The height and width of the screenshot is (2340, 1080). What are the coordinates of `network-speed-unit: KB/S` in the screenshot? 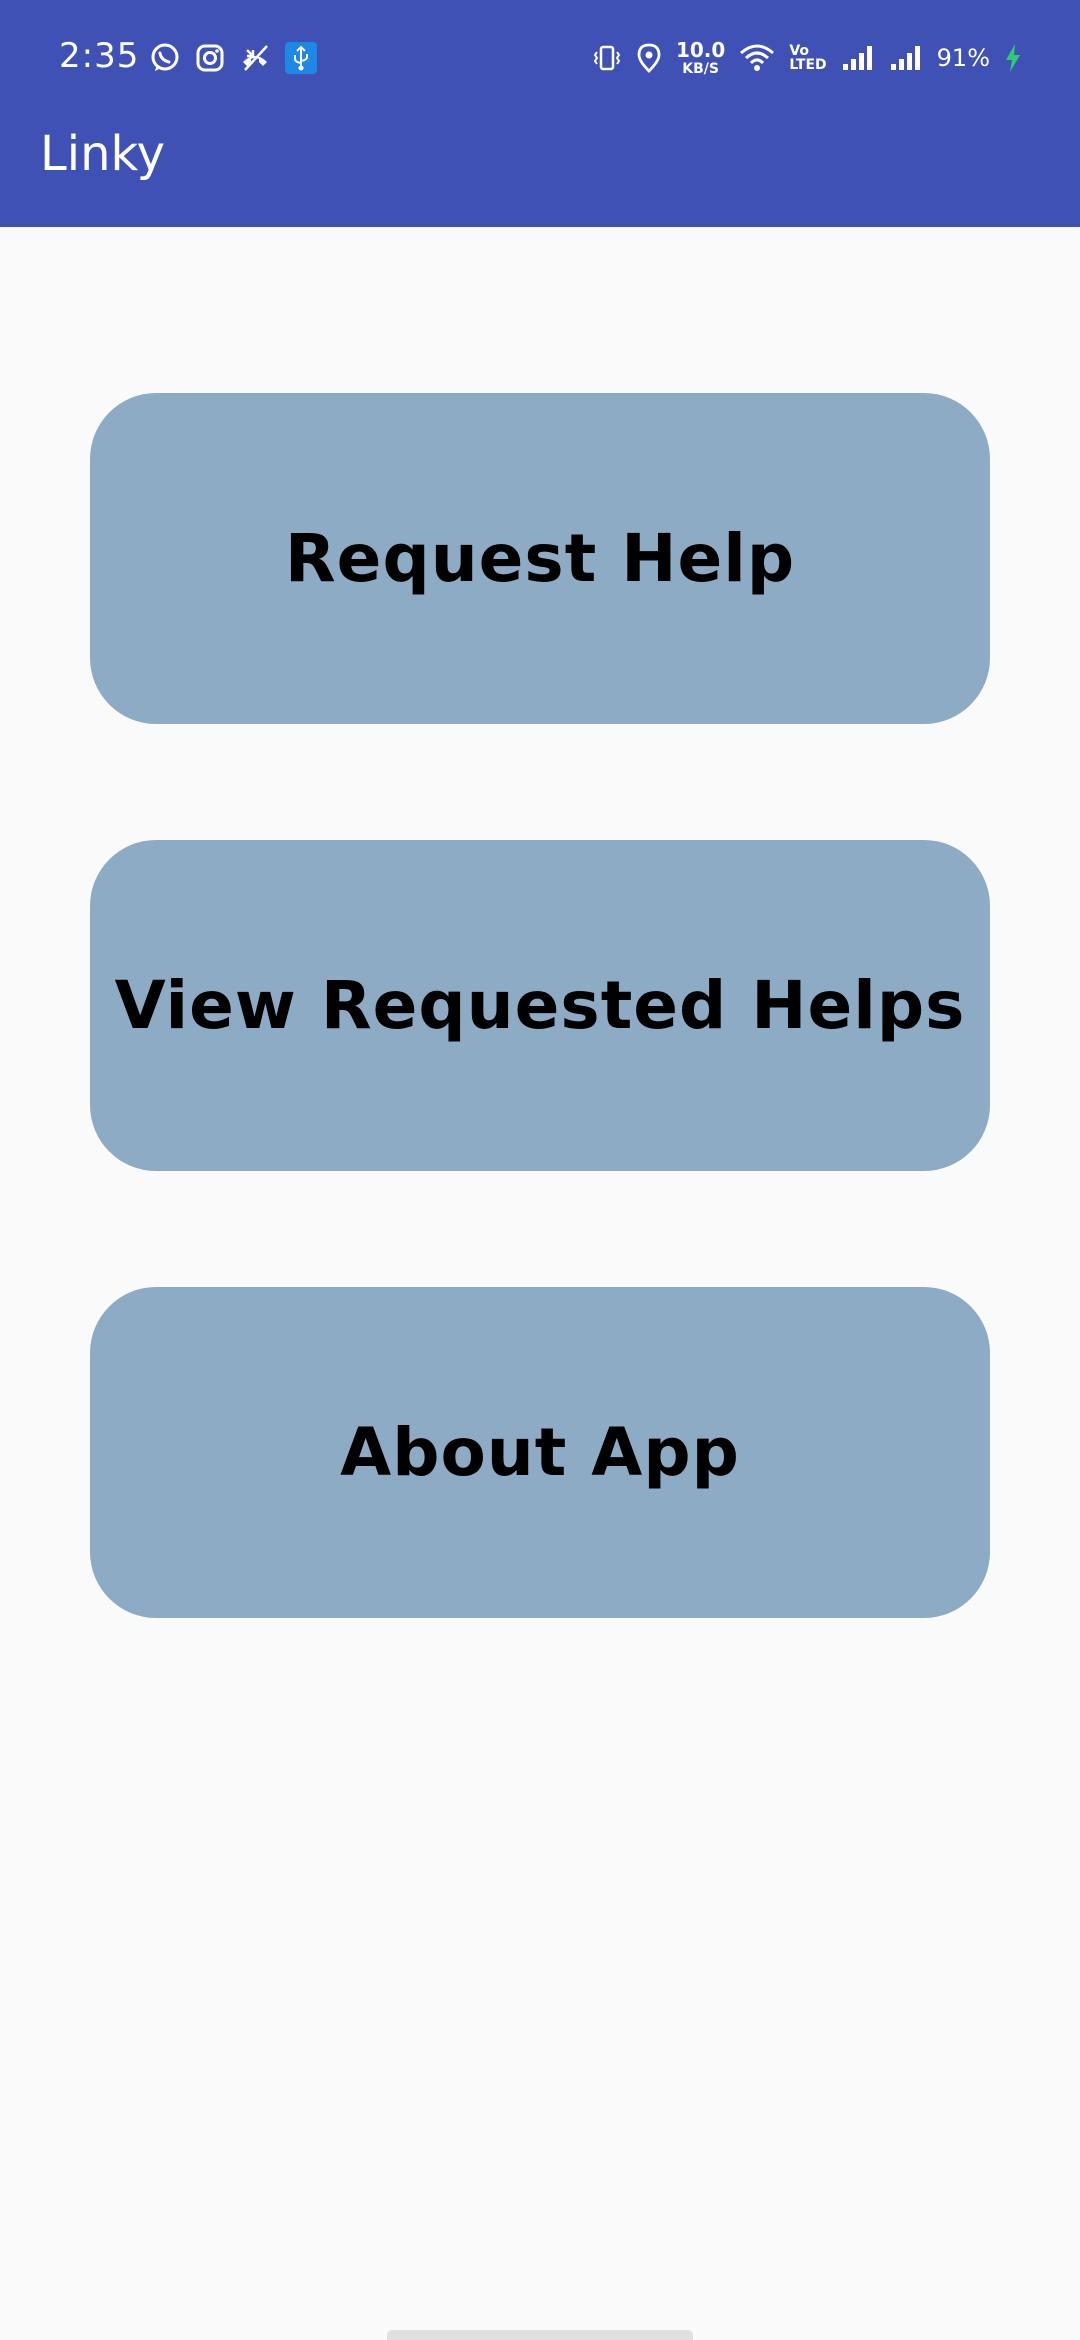 It's located at (700, 69).